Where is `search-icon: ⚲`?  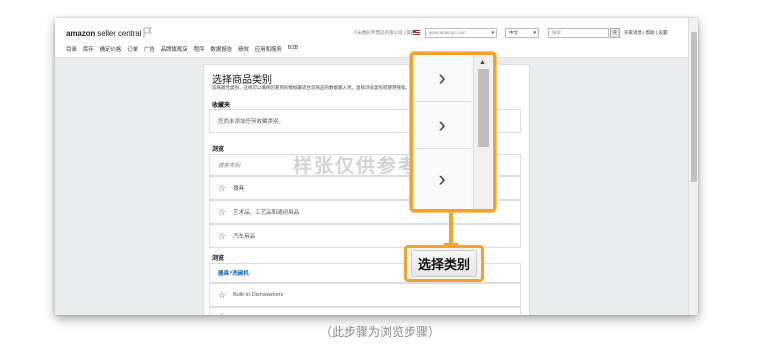
search-icon: ⚲ is located at coordinates (615, 33).